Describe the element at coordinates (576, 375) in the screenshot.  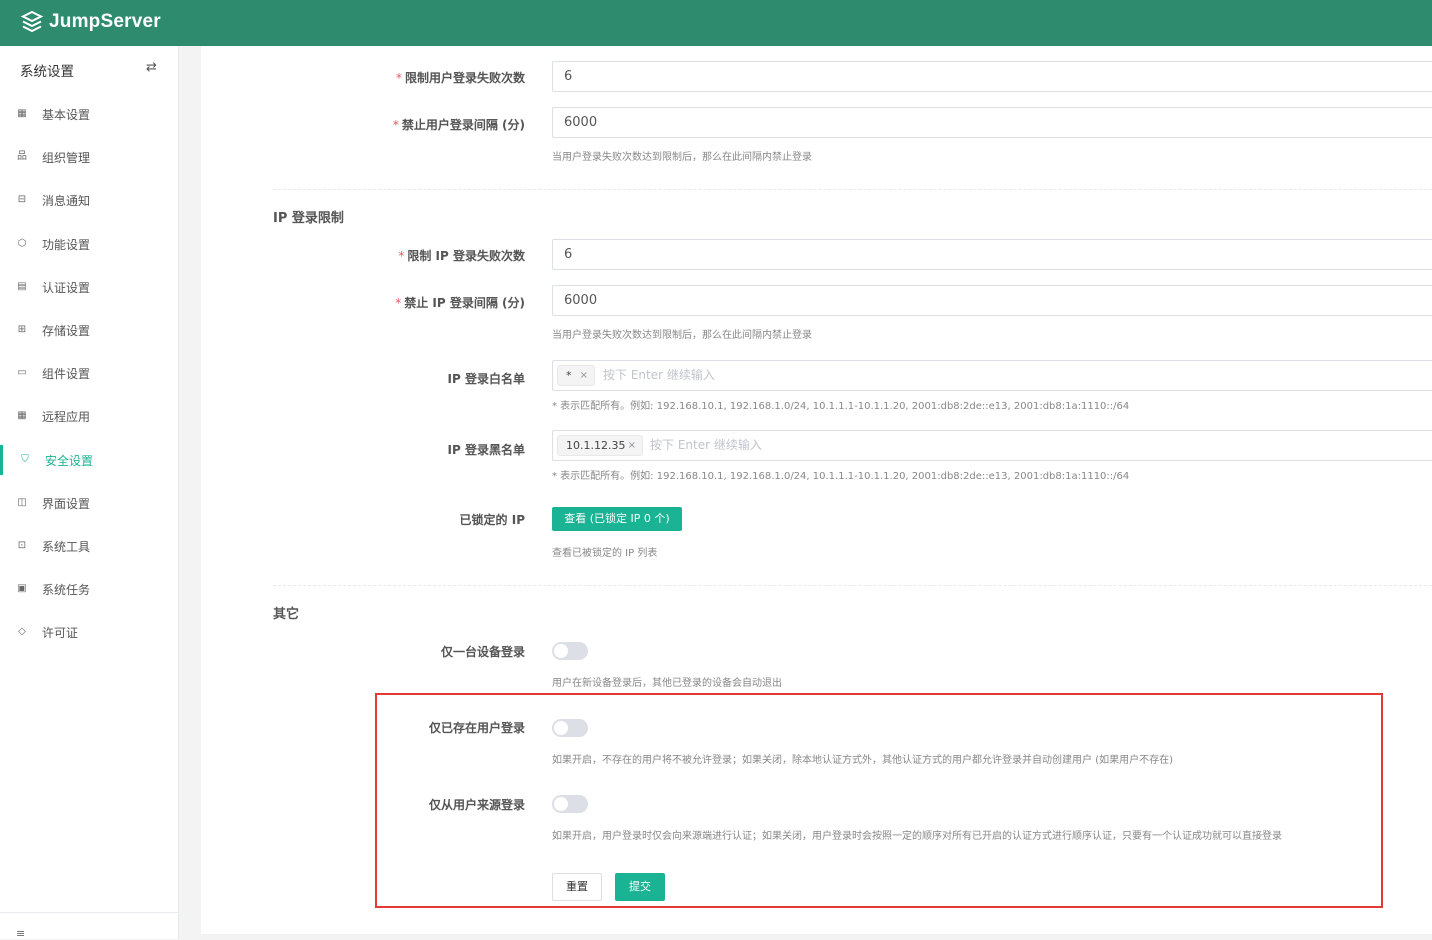
I see `ip-tag: * ×` at that location.